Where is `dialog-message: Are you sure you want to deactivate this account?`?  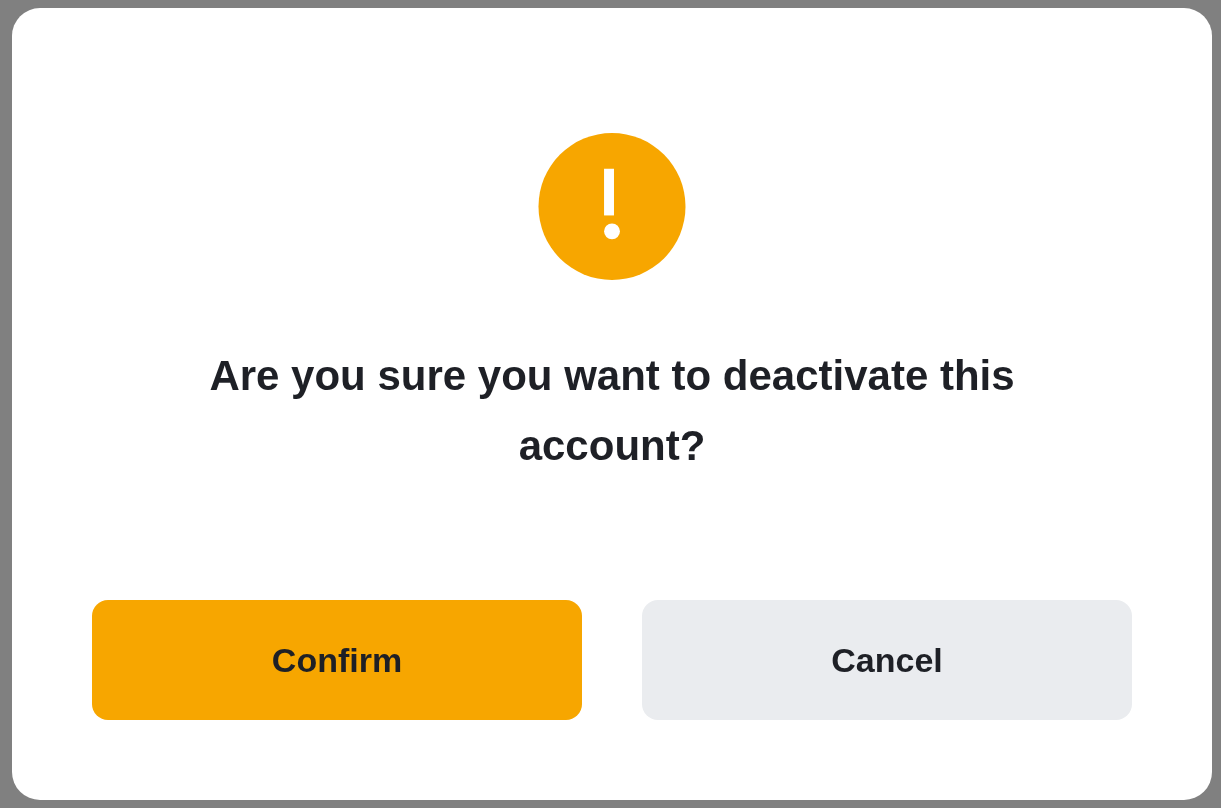
dialog-message: Are you sure you want to deactivate this account? is located at coordinates (612, 411).